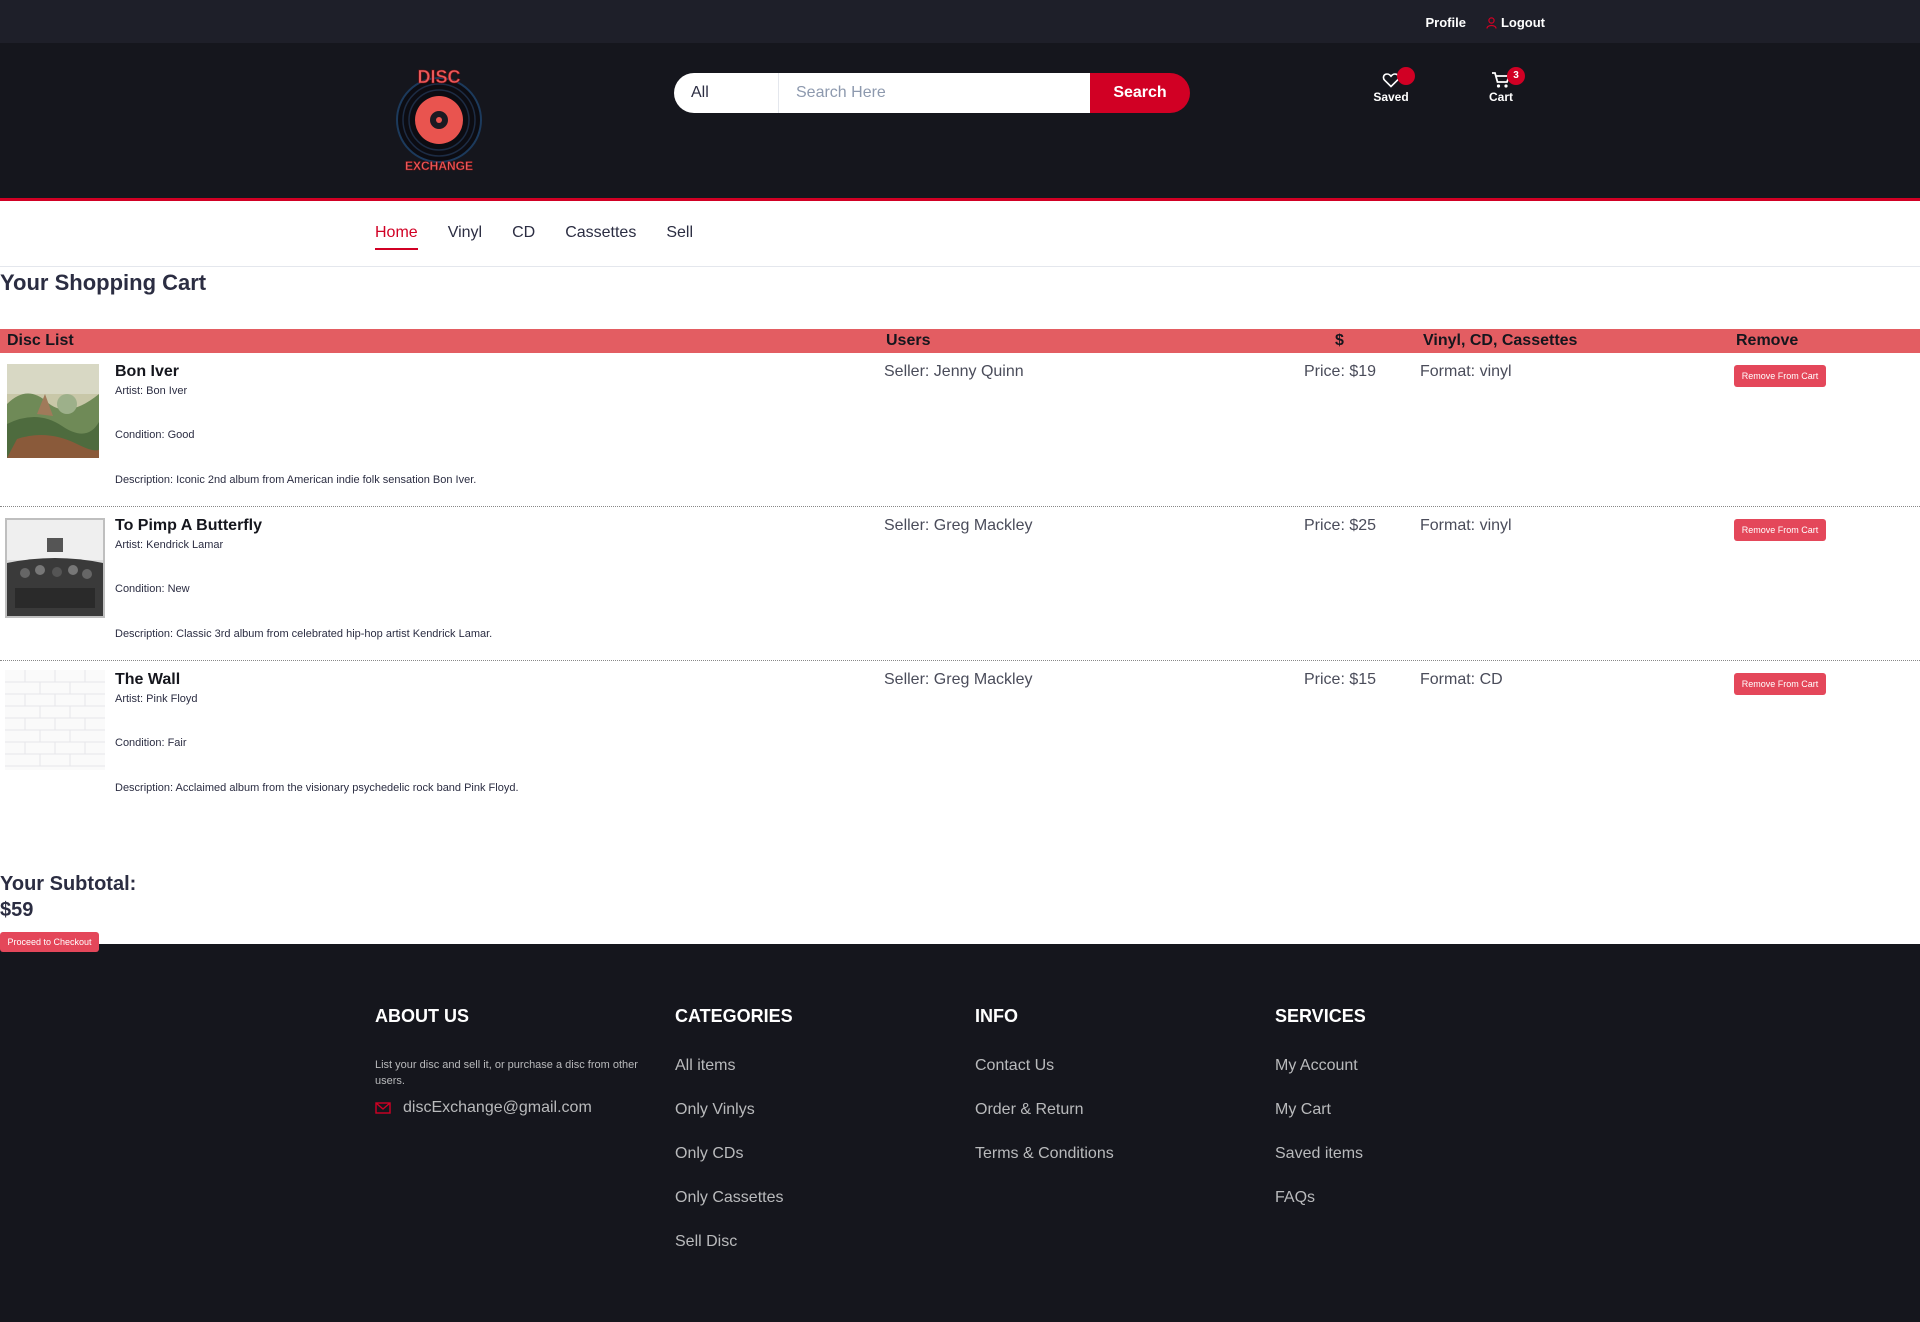  What do you see at coordinates (383, 1108) in the screenshot?
I see `envelope-icon` at bounding box center [383, 1108].